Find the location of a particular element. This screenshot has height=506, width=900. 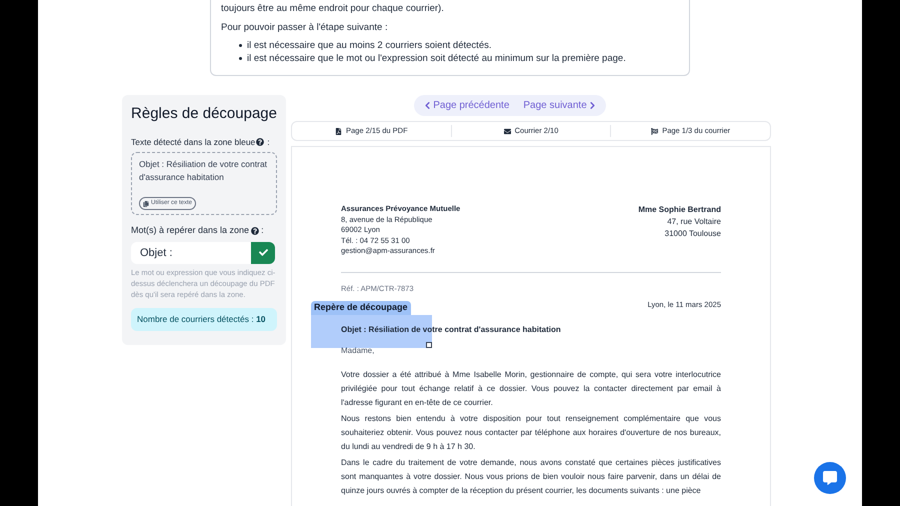

previous-page-button: Page précédente is located at coordinates (466, 105).